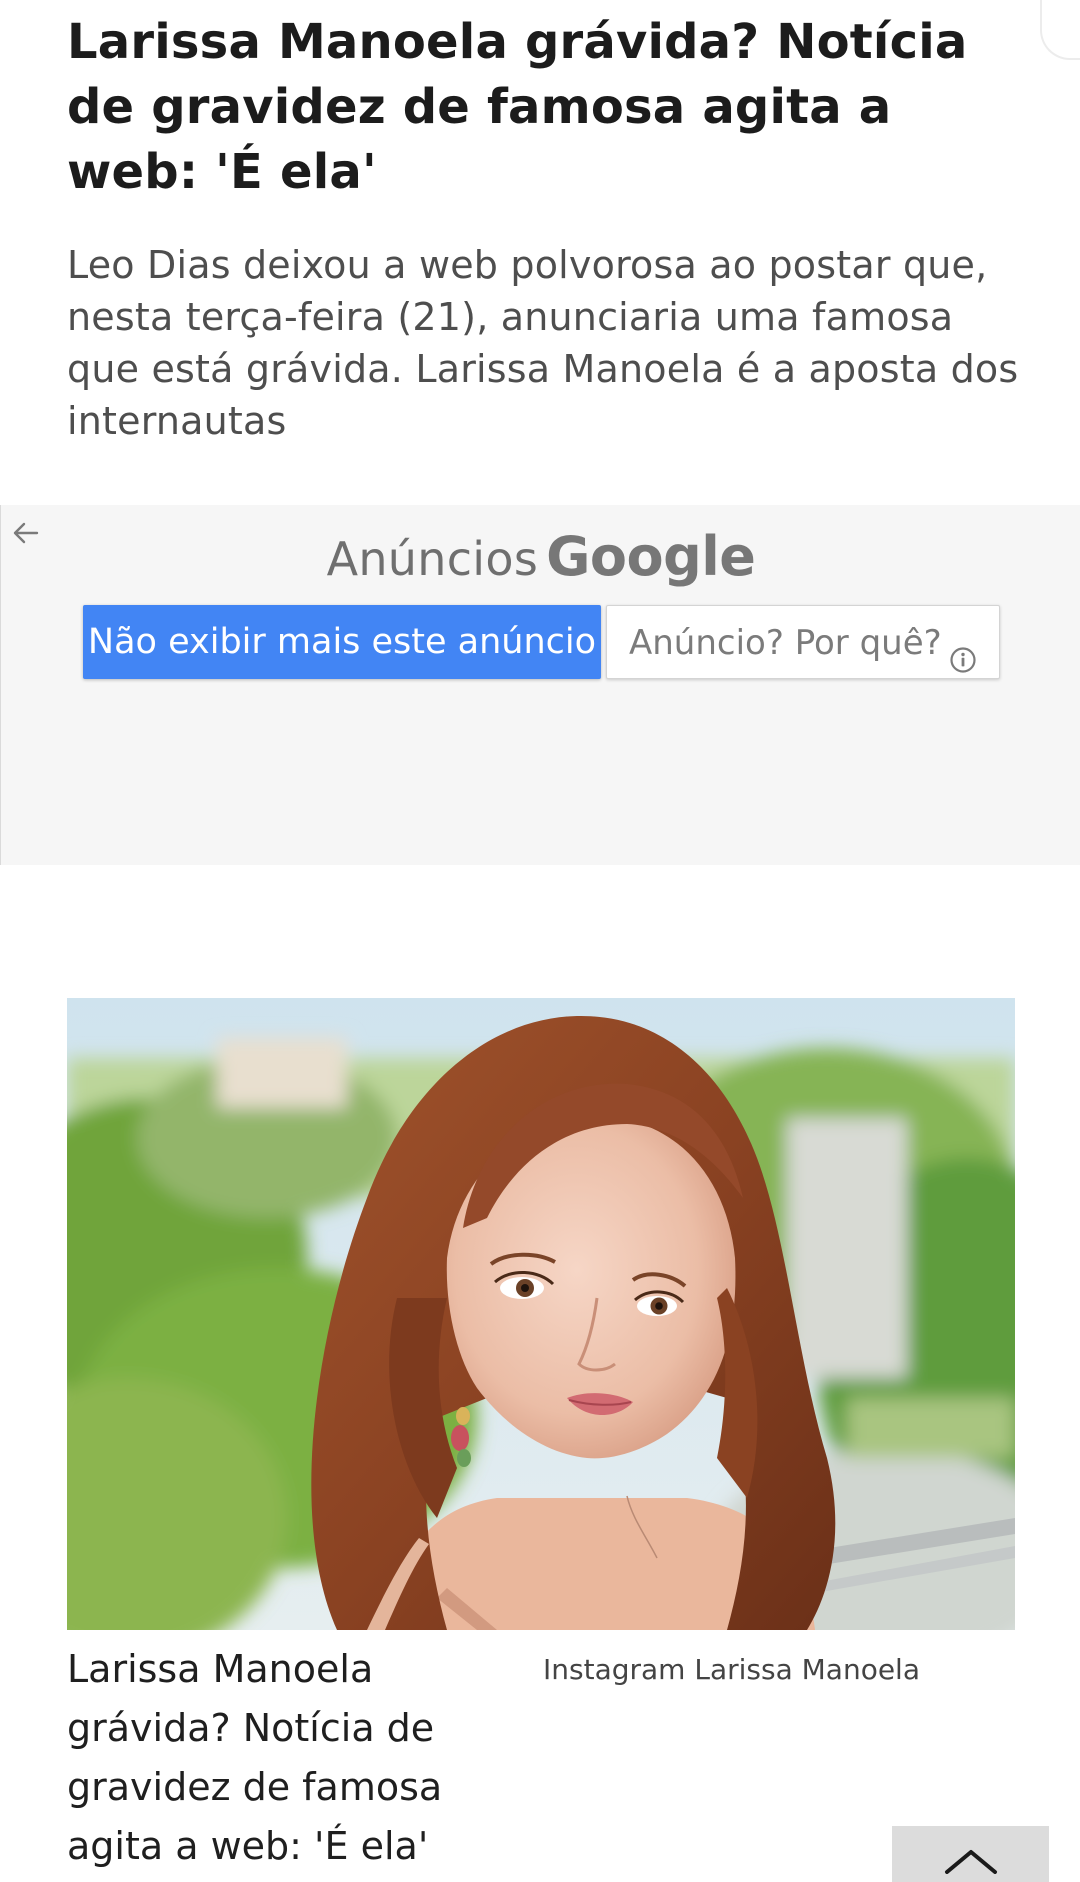  I want to click on ad-heading-label: Anúncios, so click(432, 559).